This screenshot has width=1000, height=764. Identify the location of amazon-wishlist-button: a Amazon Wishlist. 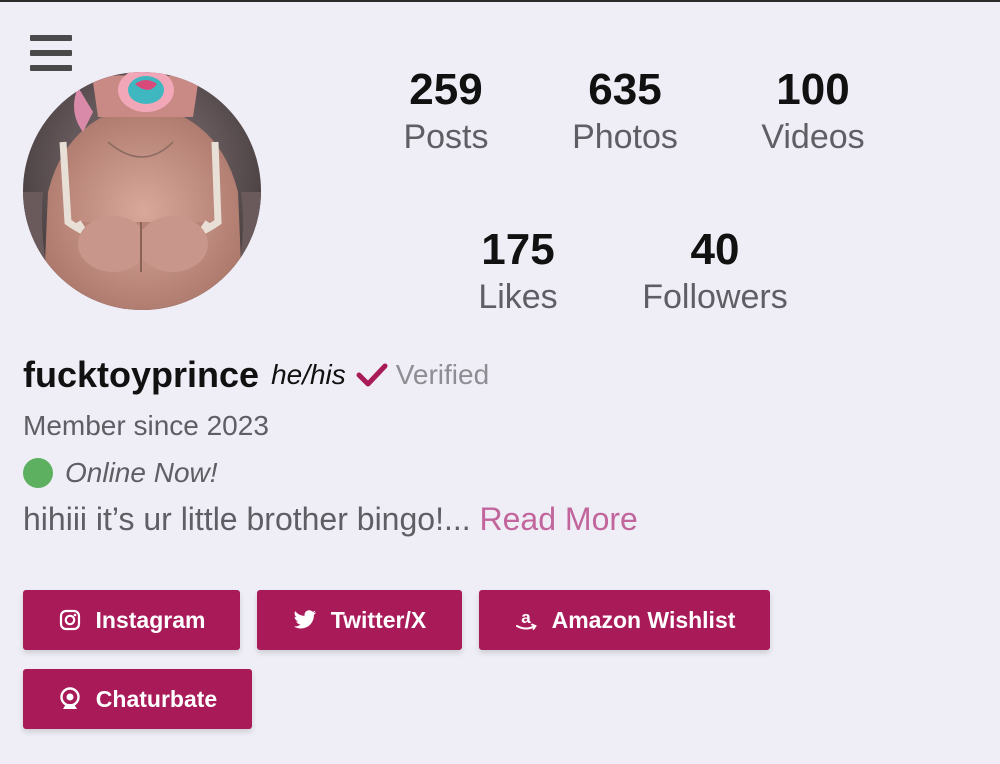
(624, 620).